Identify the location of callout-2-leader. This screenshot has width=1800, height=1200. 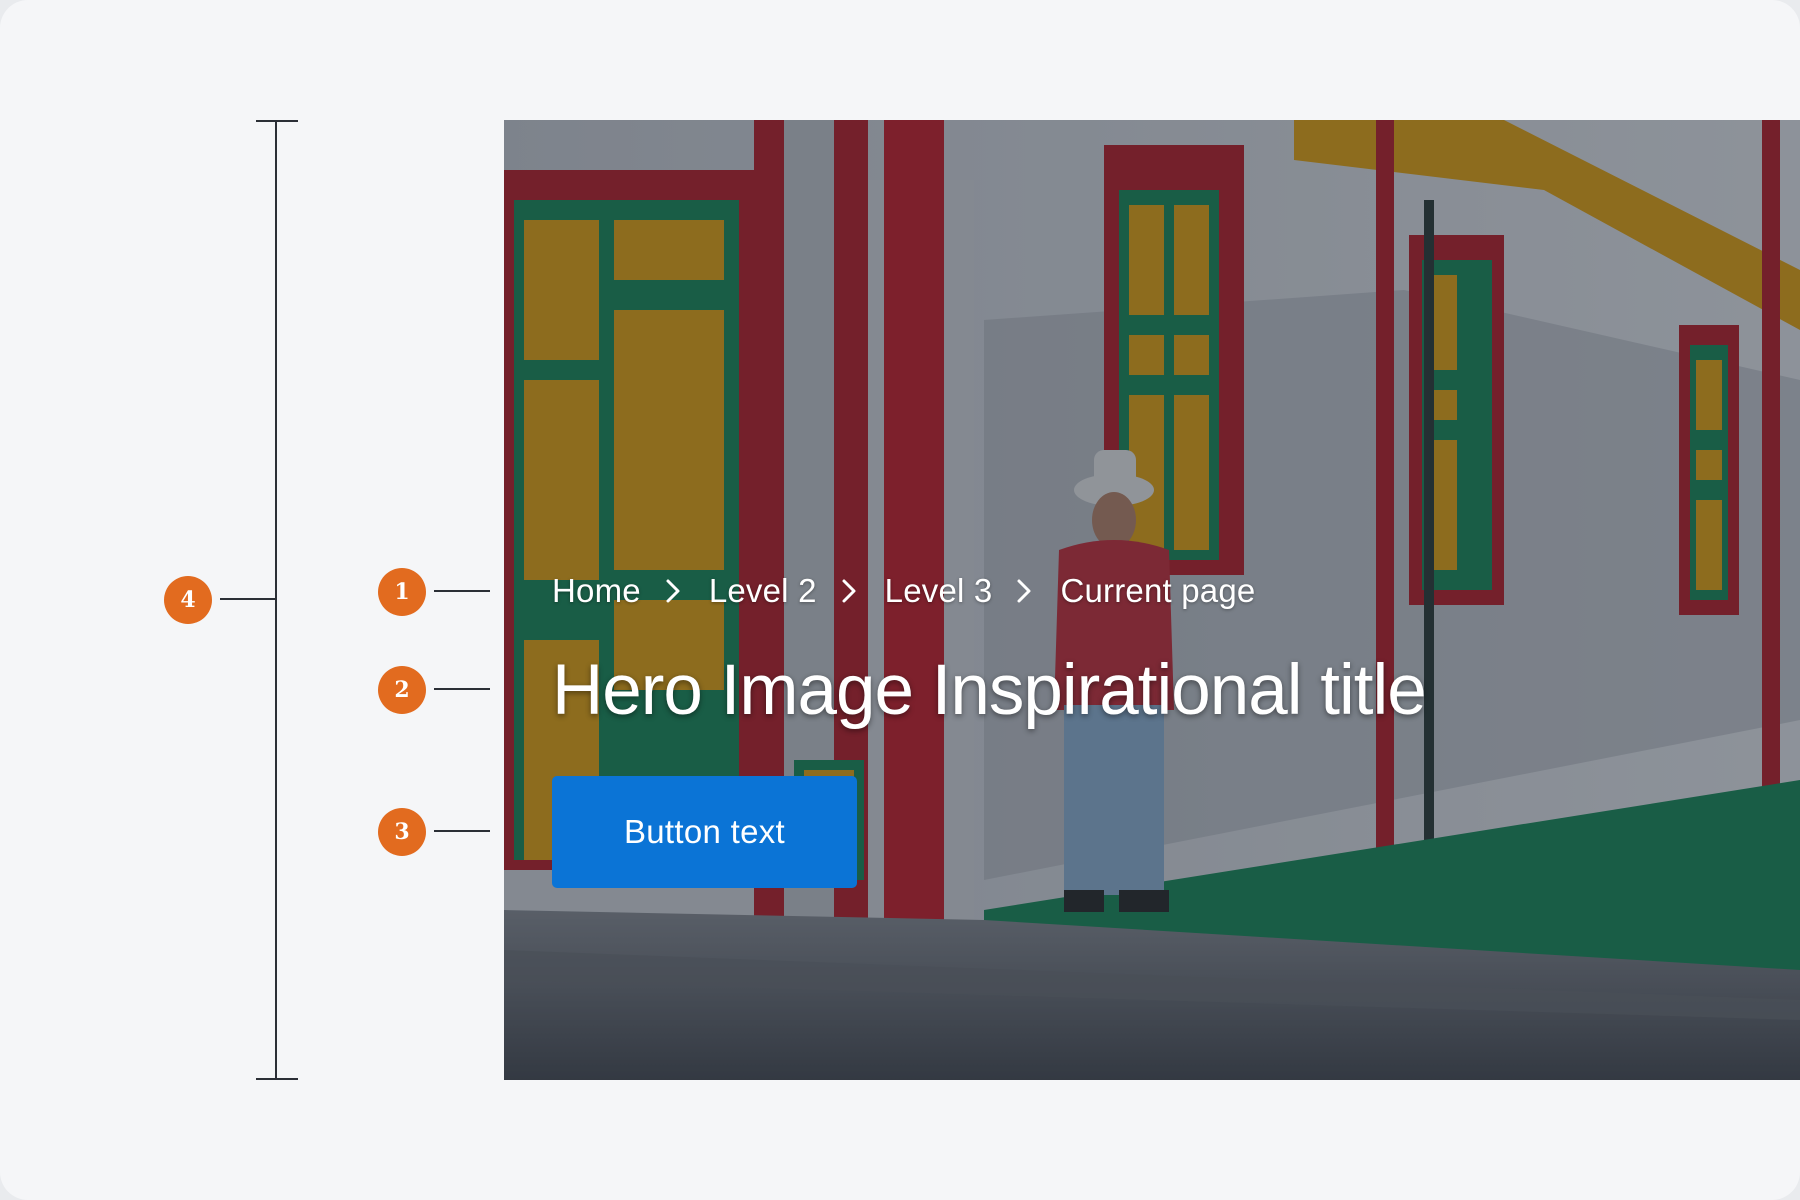
(462, 689).